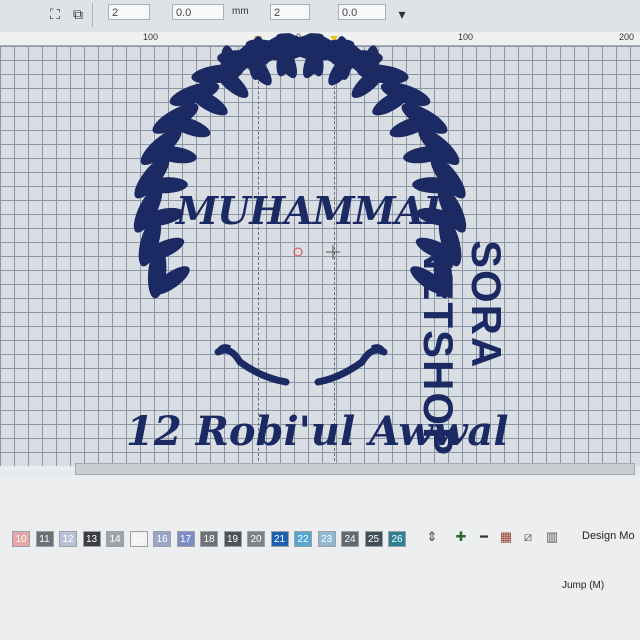 This screenshot has height=640, width=640. What do you see at coordinates (373, 539) in the screenshot?
I see `color-swatch-25: 25` at bounding box center [373, 539].